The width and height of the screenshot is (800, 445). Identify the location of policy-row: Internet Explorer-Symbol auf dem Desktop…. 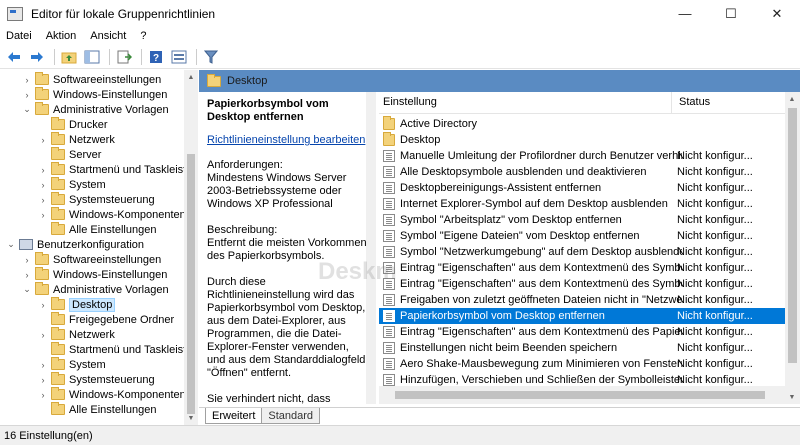
(582, 204).